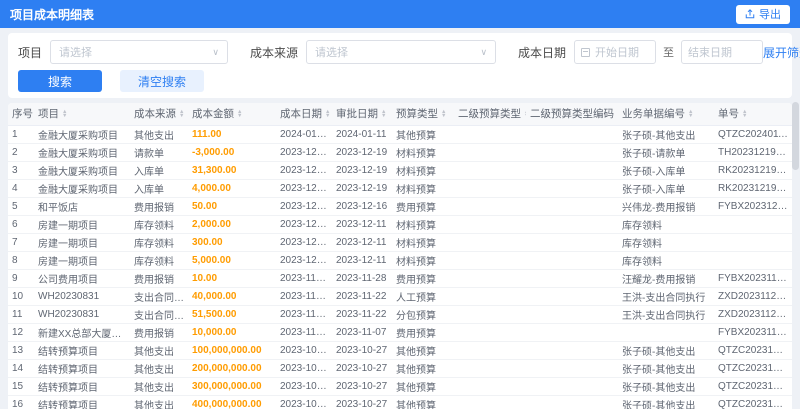 The height and width of the screenshot is (409, 800). I want to click on table-cell: 5,000.00, so click(232, 260).